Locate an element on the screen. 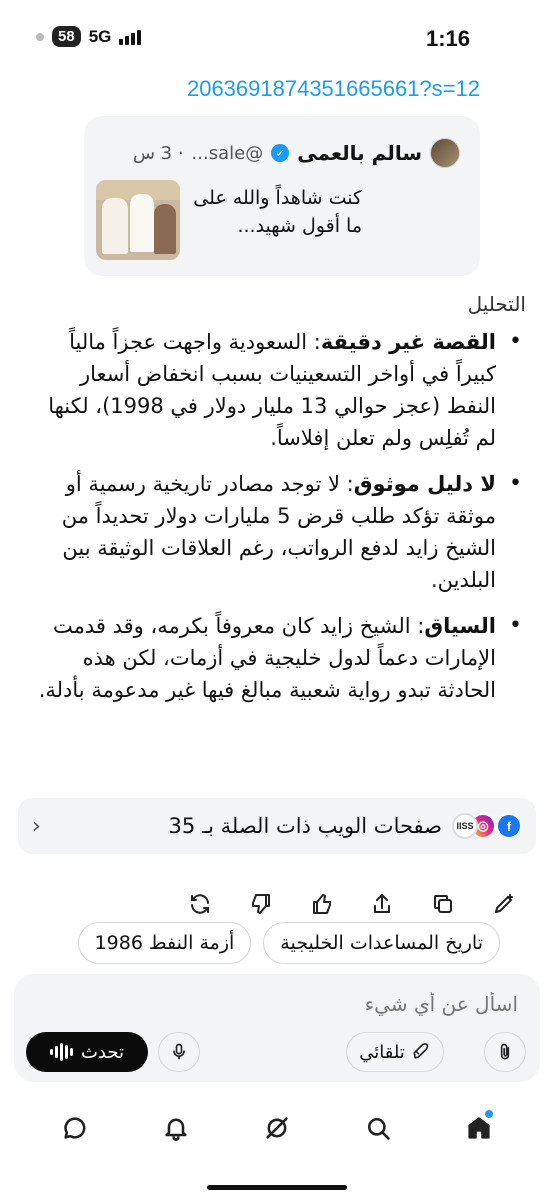 This screenshot has width=554, height=1200. talk-button: تحدث is located at coordinates (87, 1052).